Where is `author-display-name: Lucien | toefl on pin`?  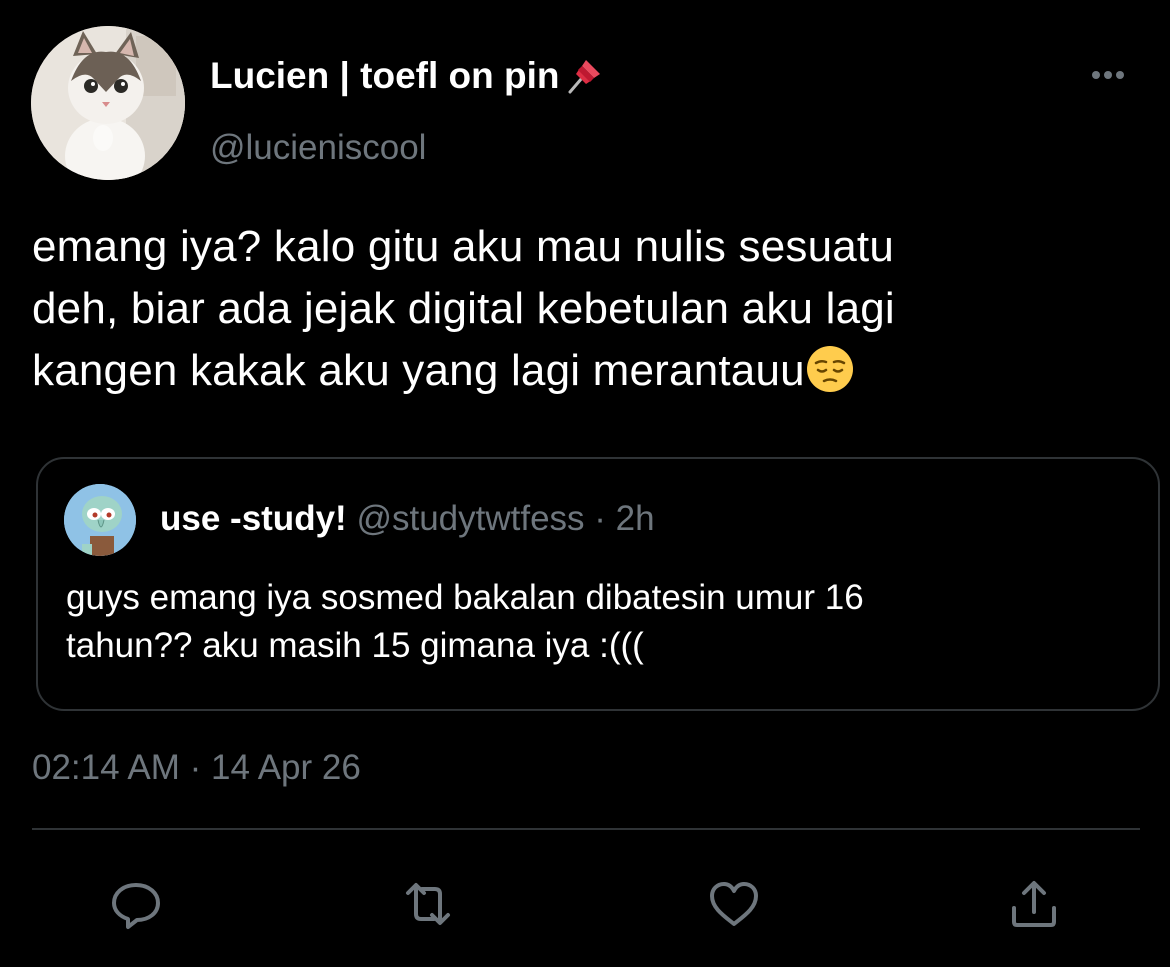
author-display-name: Lucien | toefl on pin is located at coordinates (408, 76).